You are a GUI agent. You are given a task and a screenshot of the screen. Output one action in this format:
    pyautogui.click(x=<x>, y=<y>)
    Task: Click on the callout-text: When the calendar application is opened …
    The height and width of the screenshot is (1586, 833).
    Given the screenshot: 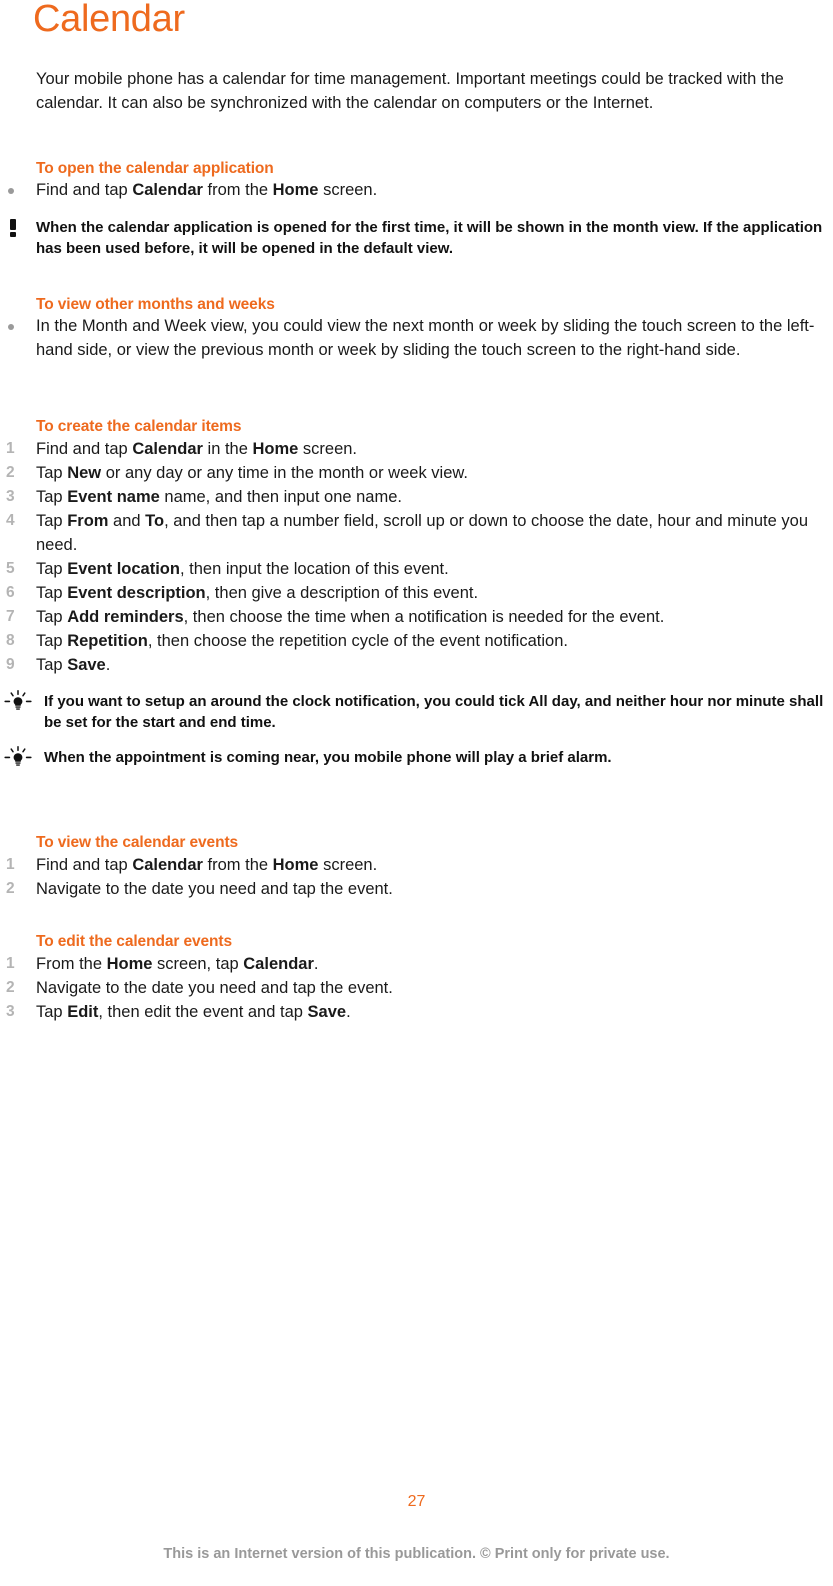 What is the action you would take?
    pyautogui.click(x=429, y=237)
    